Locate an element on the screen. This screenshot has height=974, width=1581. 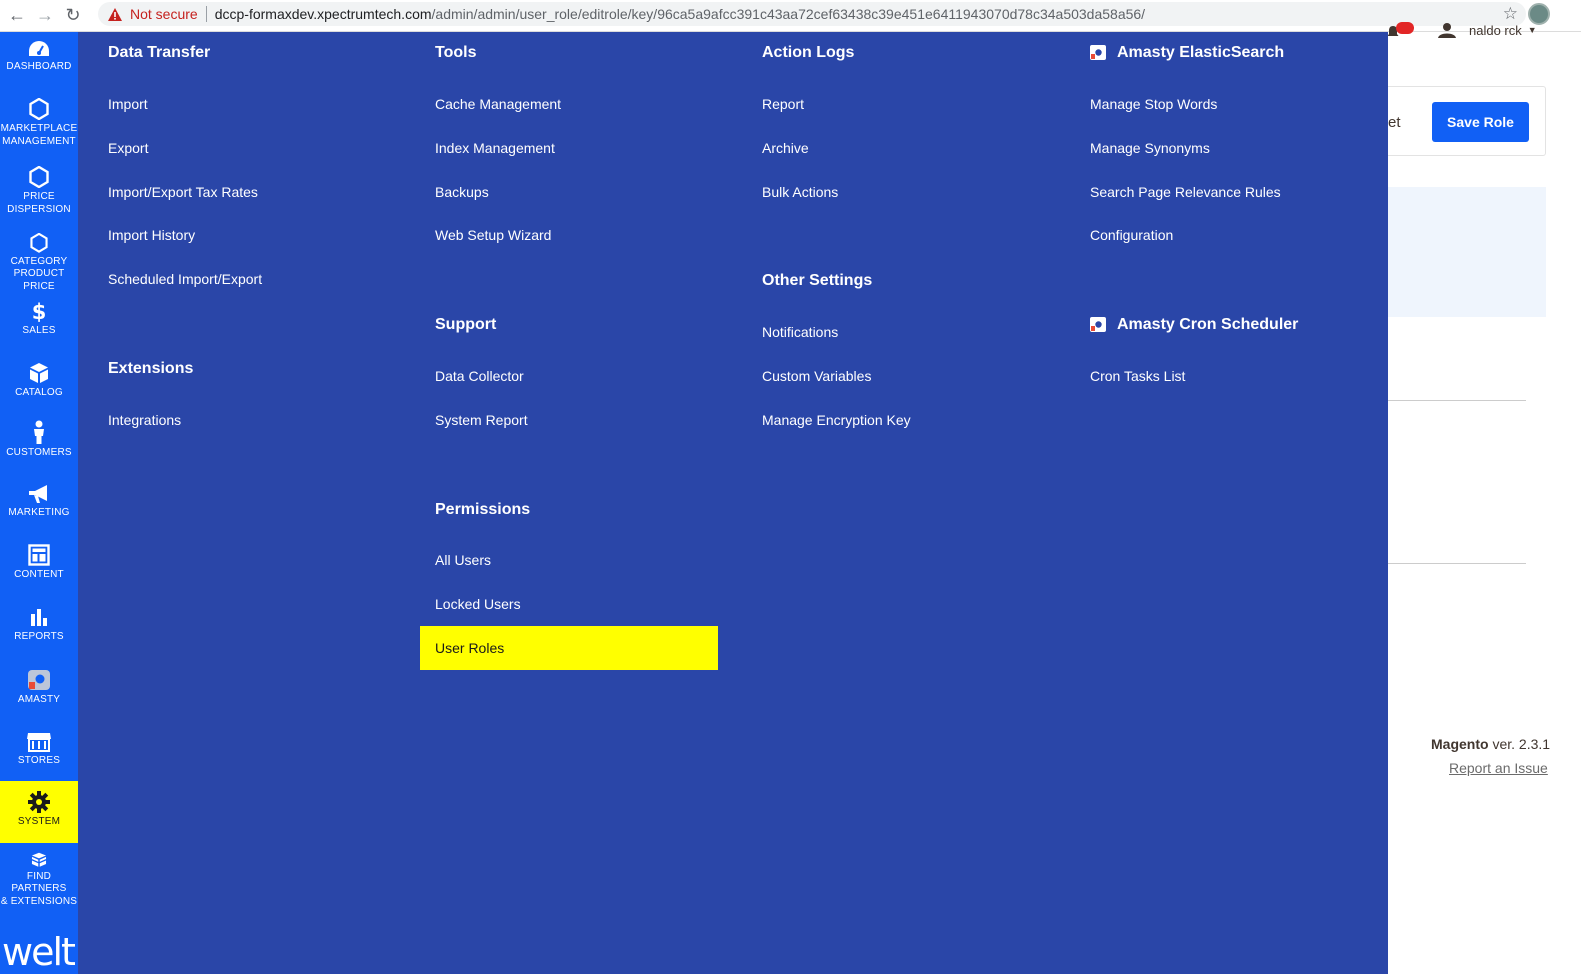
menu-link-notifications: Notifications is located at coordinates (800, 332).